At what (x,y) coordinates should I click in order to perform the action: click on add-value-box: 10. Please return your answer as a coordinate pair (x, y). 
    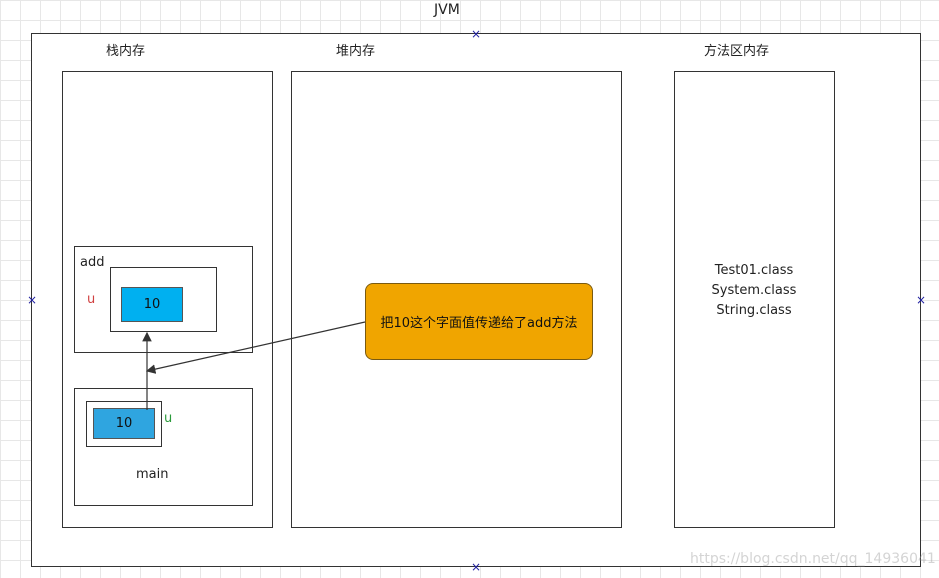
    Looking at the image, I should click on (152, 304).